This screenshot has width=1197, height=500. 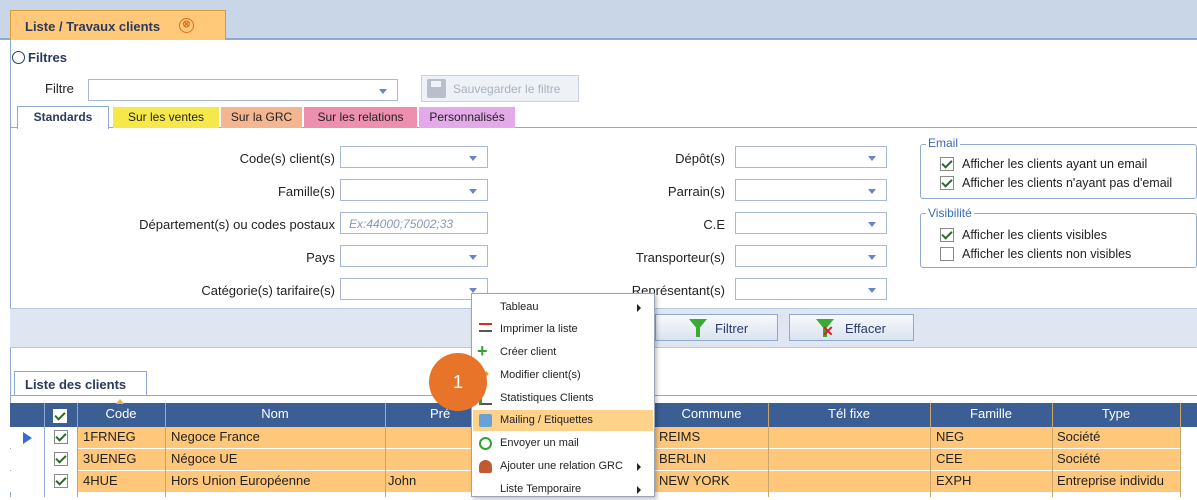 I want to click on email-no-checkbox, so click(x=947, y=183).